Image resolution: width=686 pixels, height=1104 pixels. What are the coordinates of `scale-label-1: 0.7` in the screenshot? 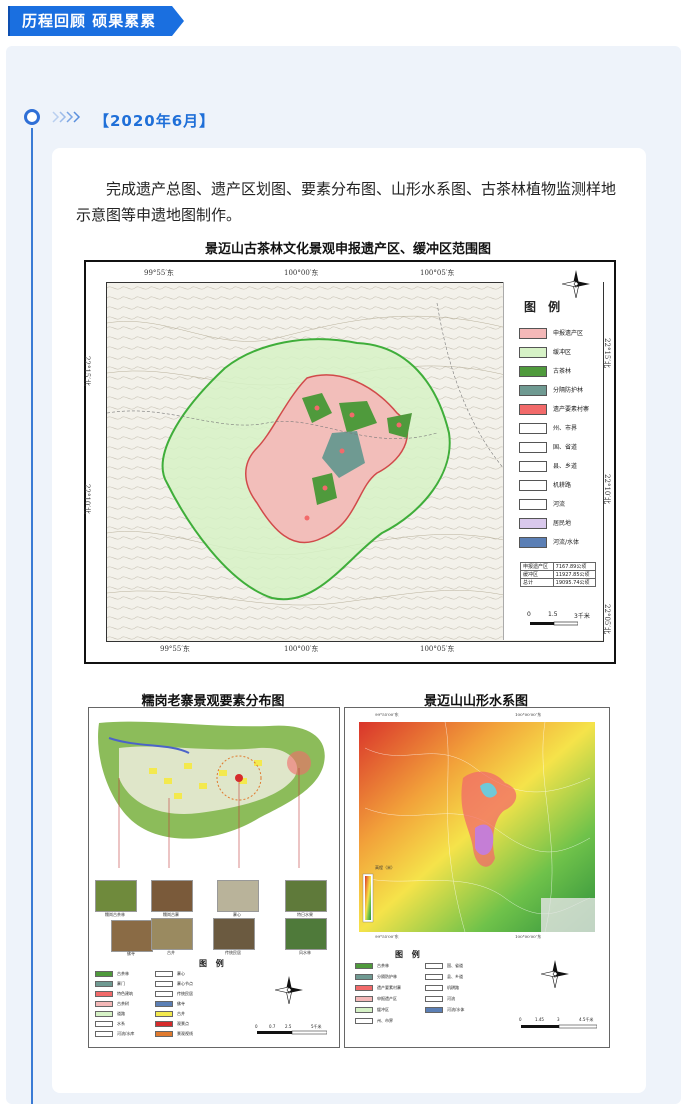 It's located at (272, 1026).